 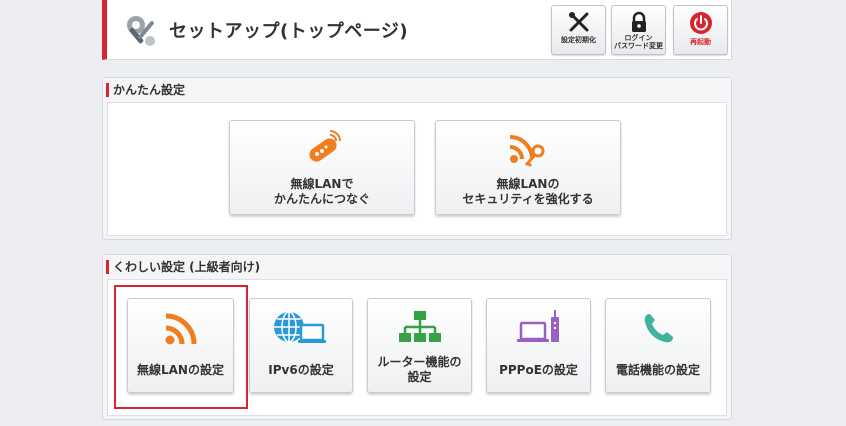 What do you see at coordinates (180, 345) in the screenshot?
I see `wireless-lan-settings-tile: 無線LANの設定` at bounding box center [180, 345].